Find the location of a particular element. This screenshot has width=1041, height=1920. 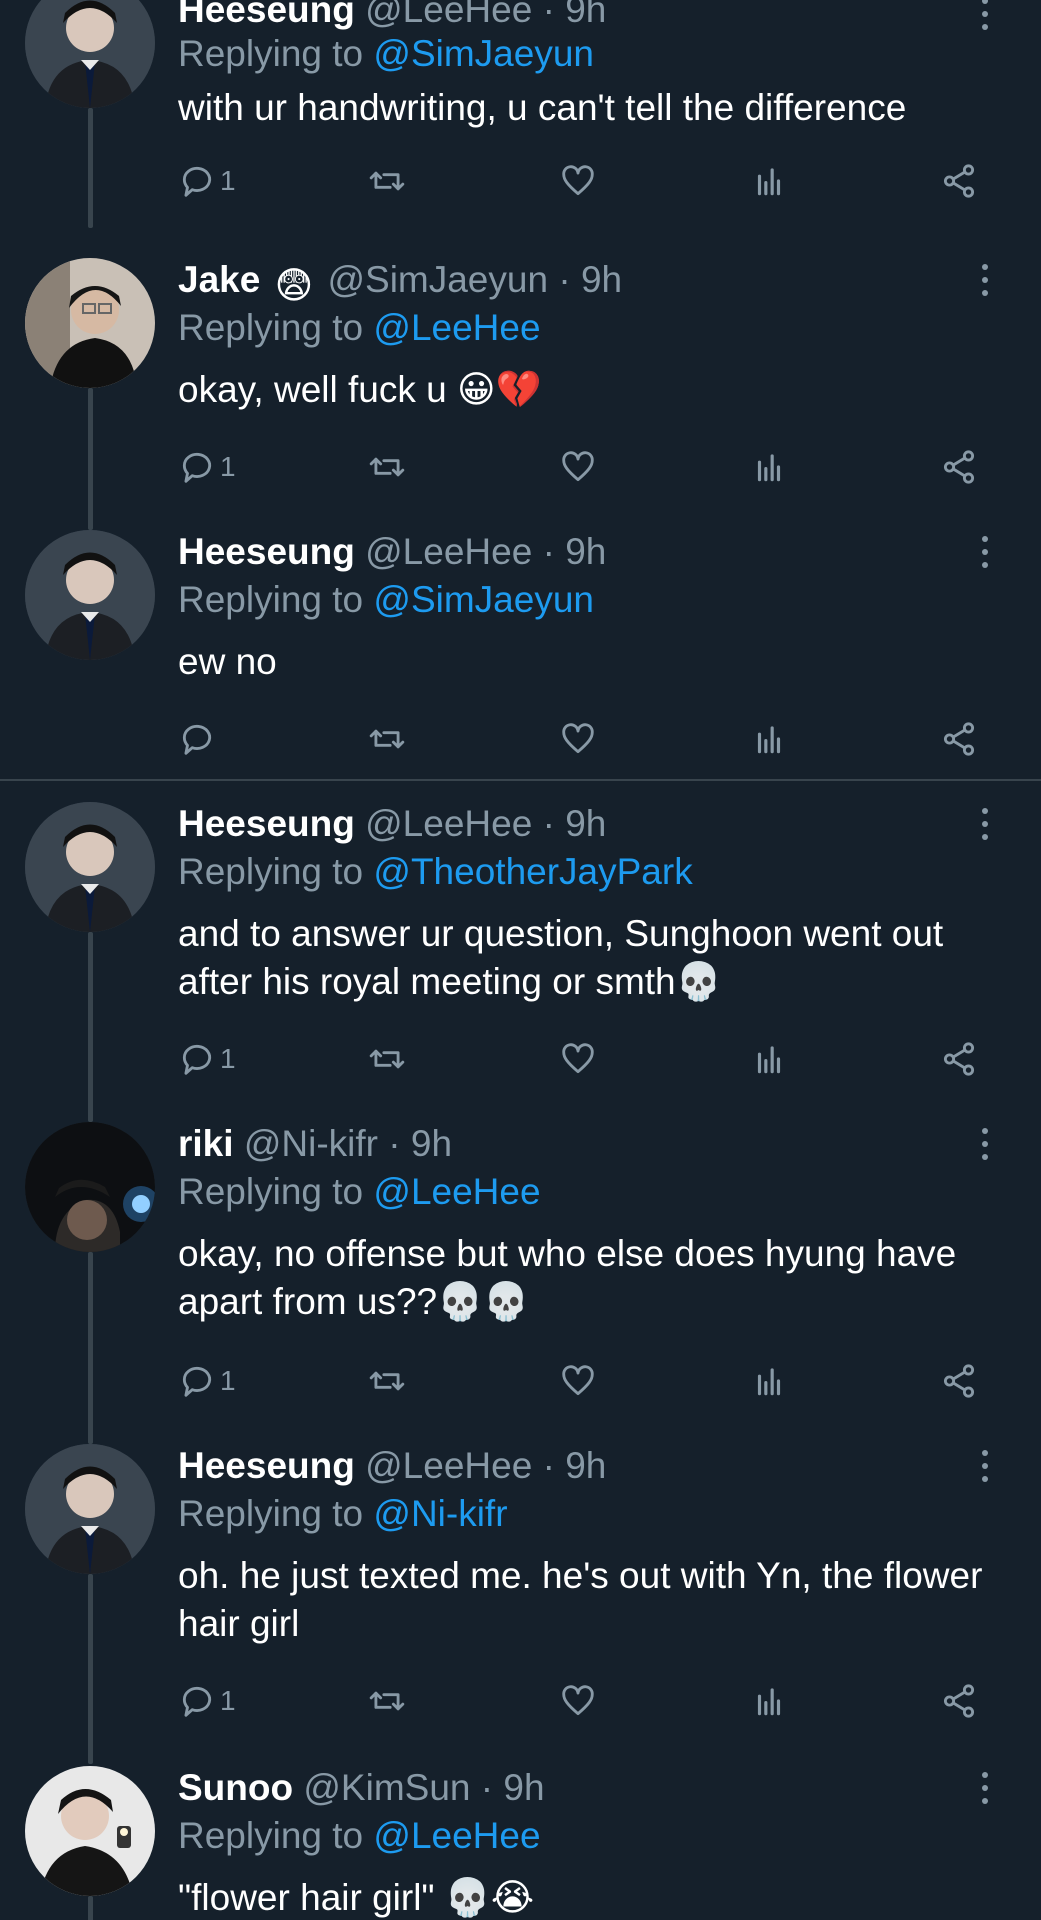

display-name: riki is located at coordinates (206, 1143).